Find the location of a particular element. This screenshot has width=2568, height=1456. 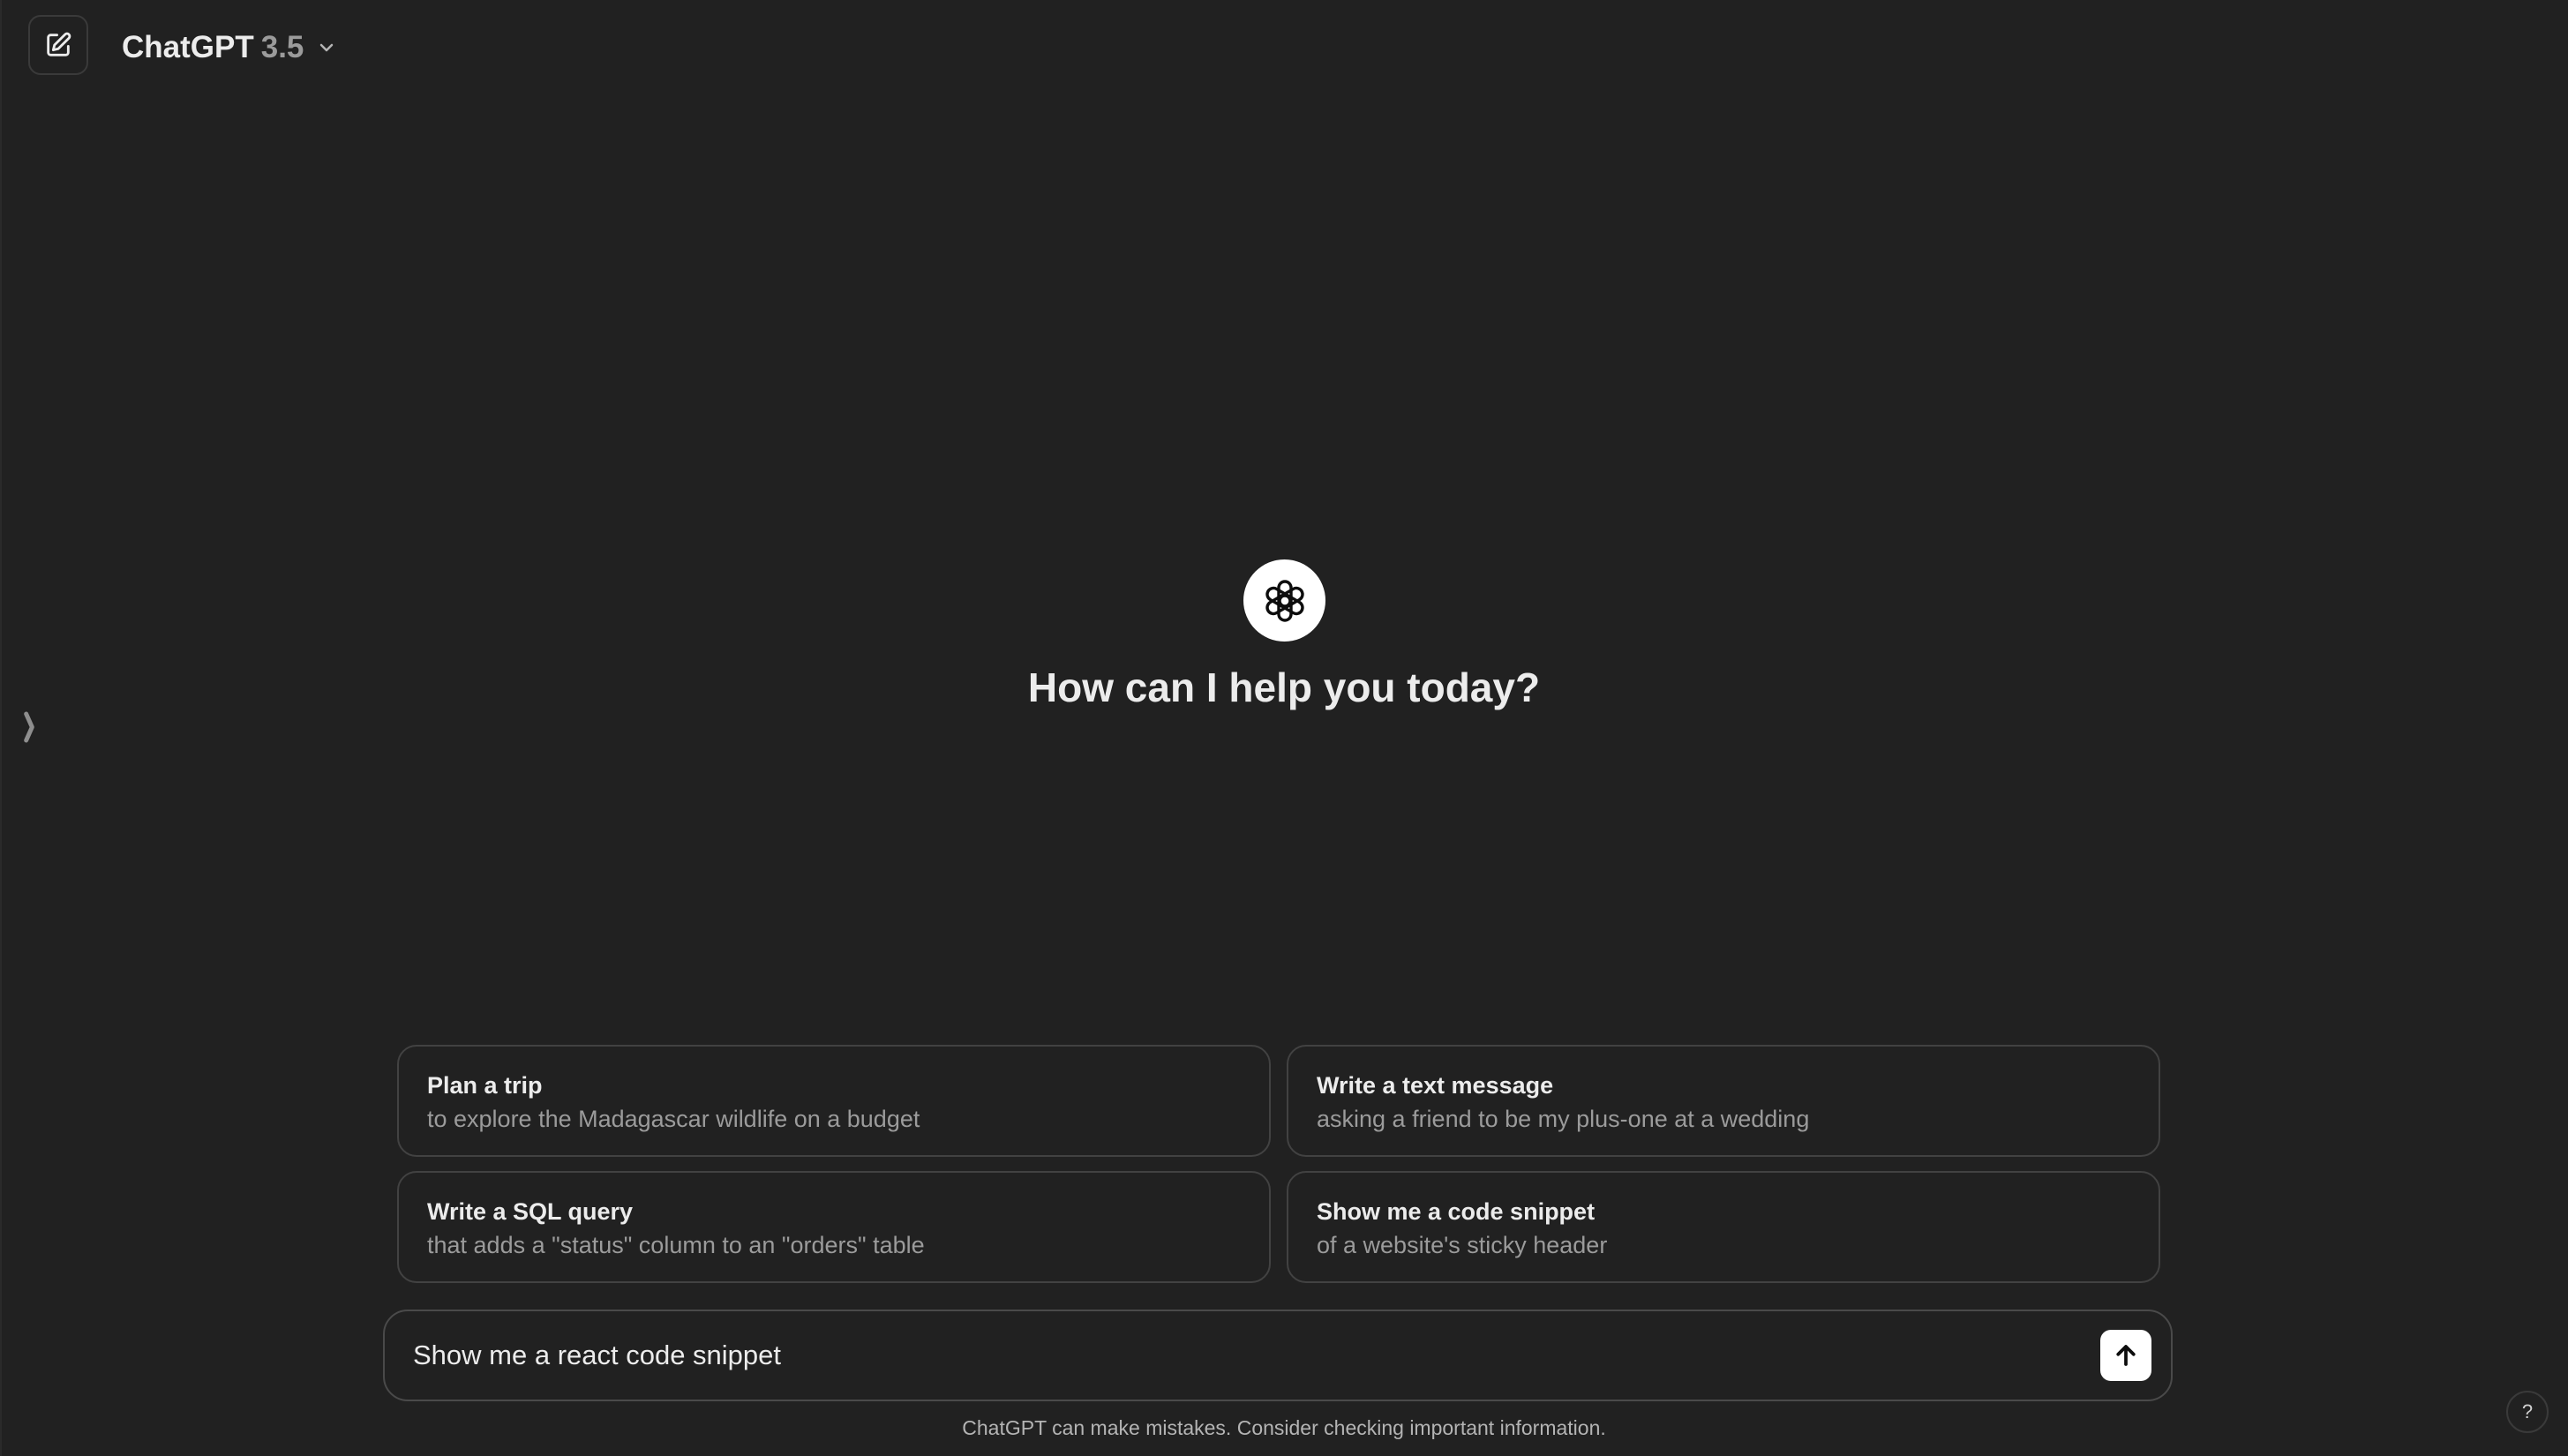

chevron-down-icon is located at coordinates (327, 47).